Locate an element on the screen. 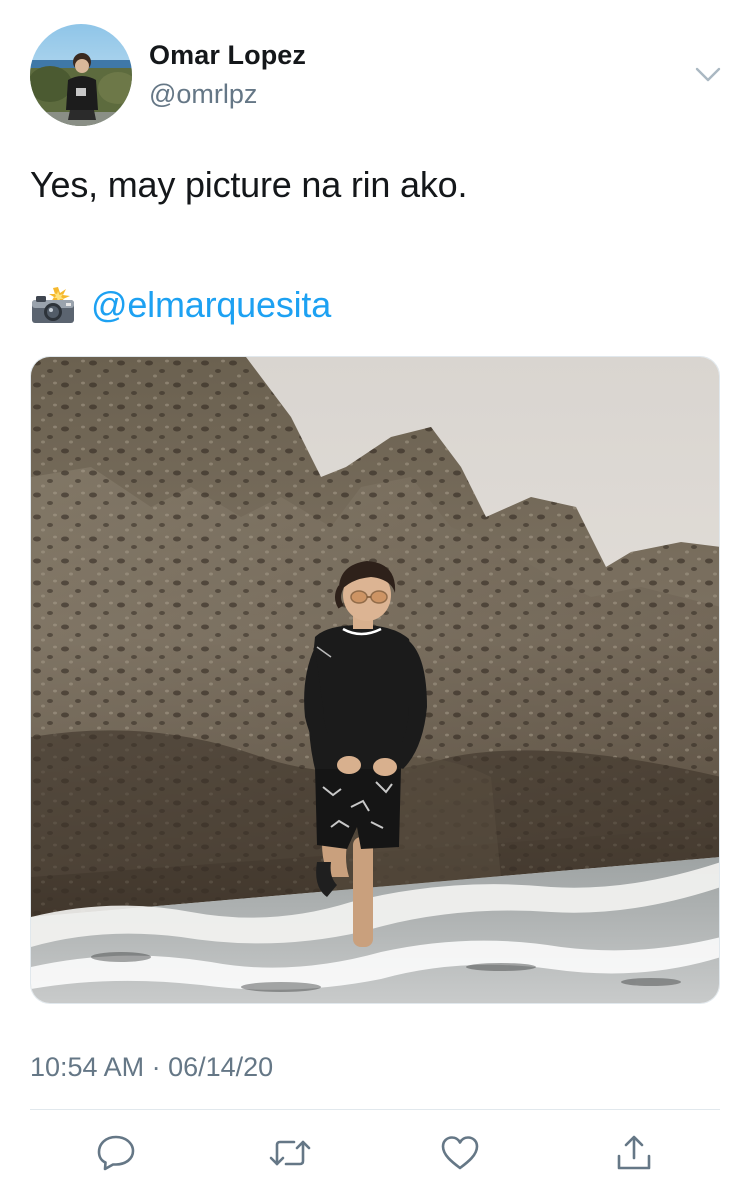  reply-icon is located at coordinates (116, 1153).